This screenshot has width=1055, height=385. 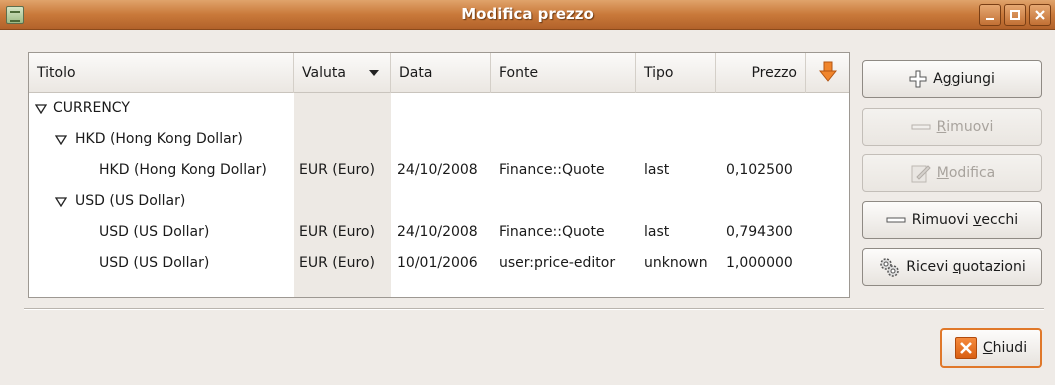 What do you see at coordinates (761, 73) in the screenshot?
I see `column-header-prezzo: Prezzo` at bounding box center [761, 73].